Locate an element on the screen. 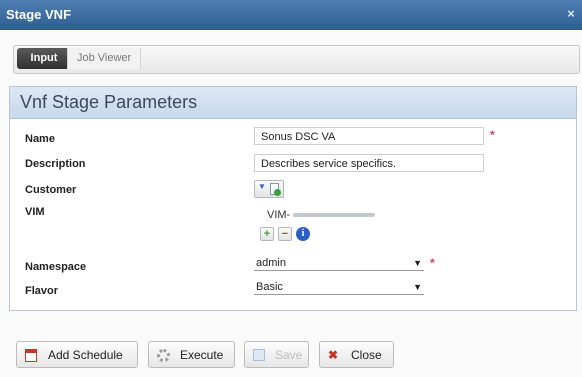 The height and width of the screenshot is (377, 582). vim-label: VIM is located at coordinates (35, 212).